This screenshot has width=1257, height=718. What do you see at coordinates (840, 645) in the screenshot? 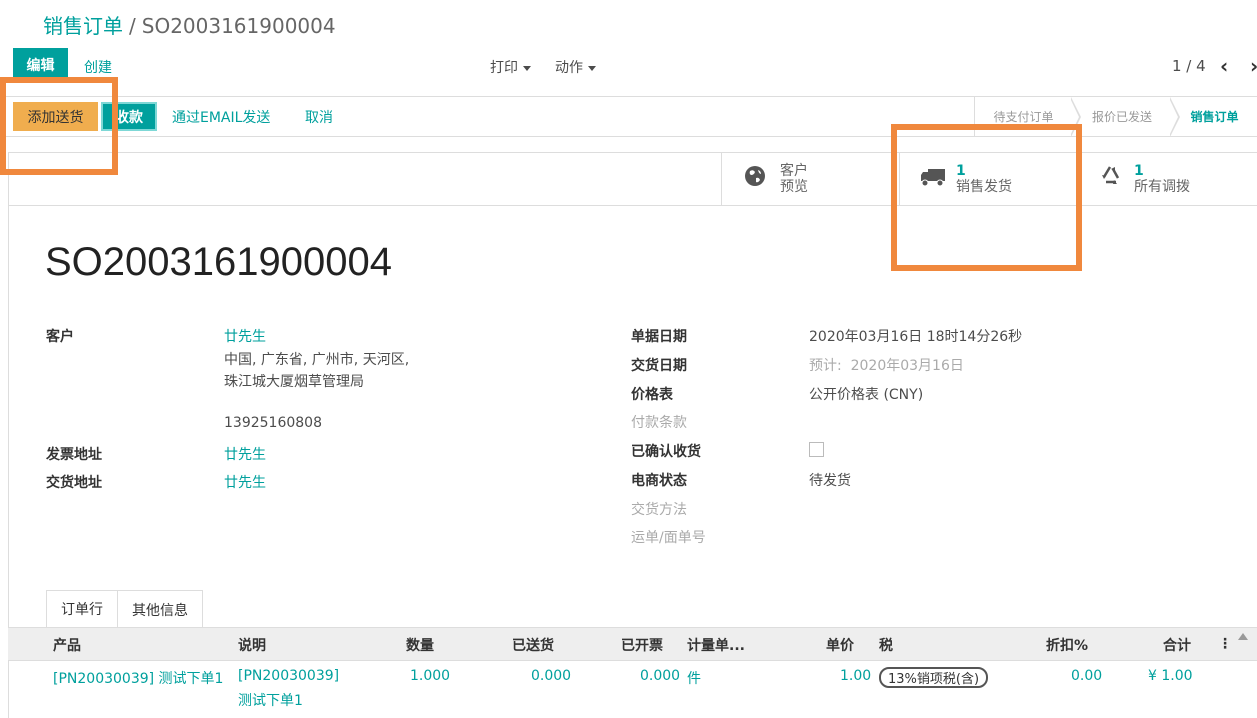
I see `column-unit-price: 单价` at bounding box center [840, 645].